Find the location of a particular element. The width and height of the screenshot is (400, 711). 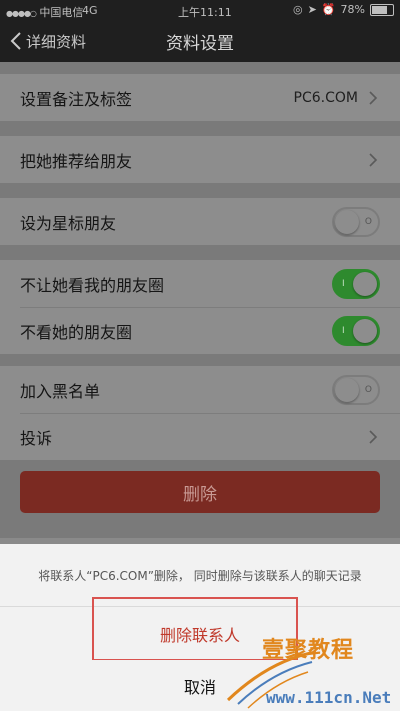

hide-moments-label: 不让她看我的朋友圈 is located at coordinates (92, 285).